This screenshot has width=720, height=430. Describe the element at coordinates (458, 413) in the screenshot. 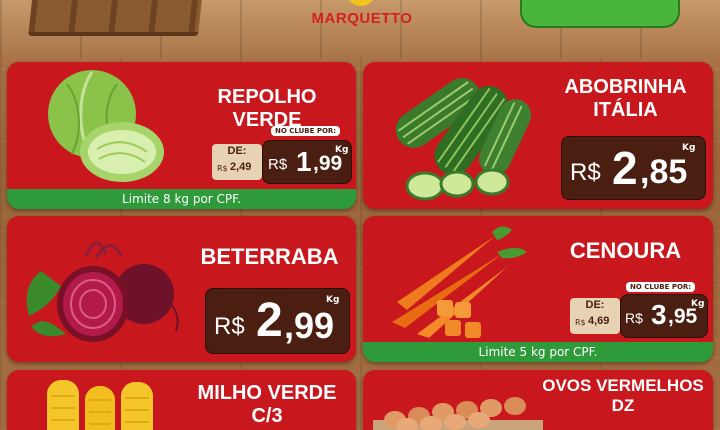

I see `eggs-icon` at that location.